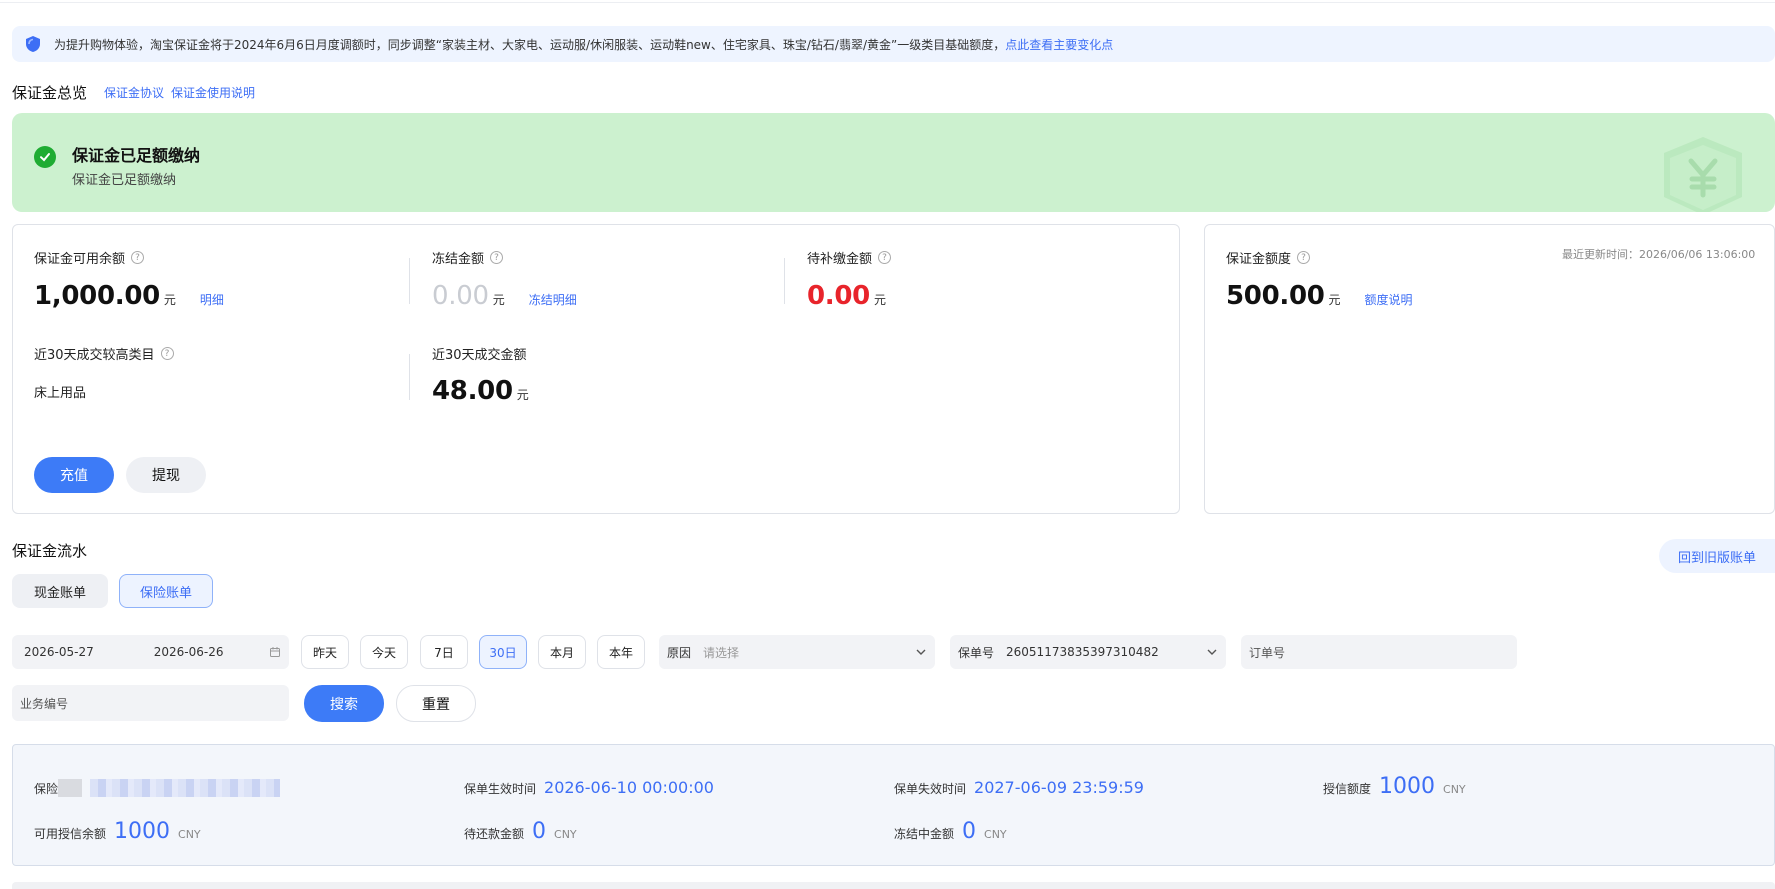 The height and width of the screenshot is (889, 1775). What do you see at coordinates (33, 44) in the screenshot?
I see `notice-shield-icon` at bounding box center [33, 44].